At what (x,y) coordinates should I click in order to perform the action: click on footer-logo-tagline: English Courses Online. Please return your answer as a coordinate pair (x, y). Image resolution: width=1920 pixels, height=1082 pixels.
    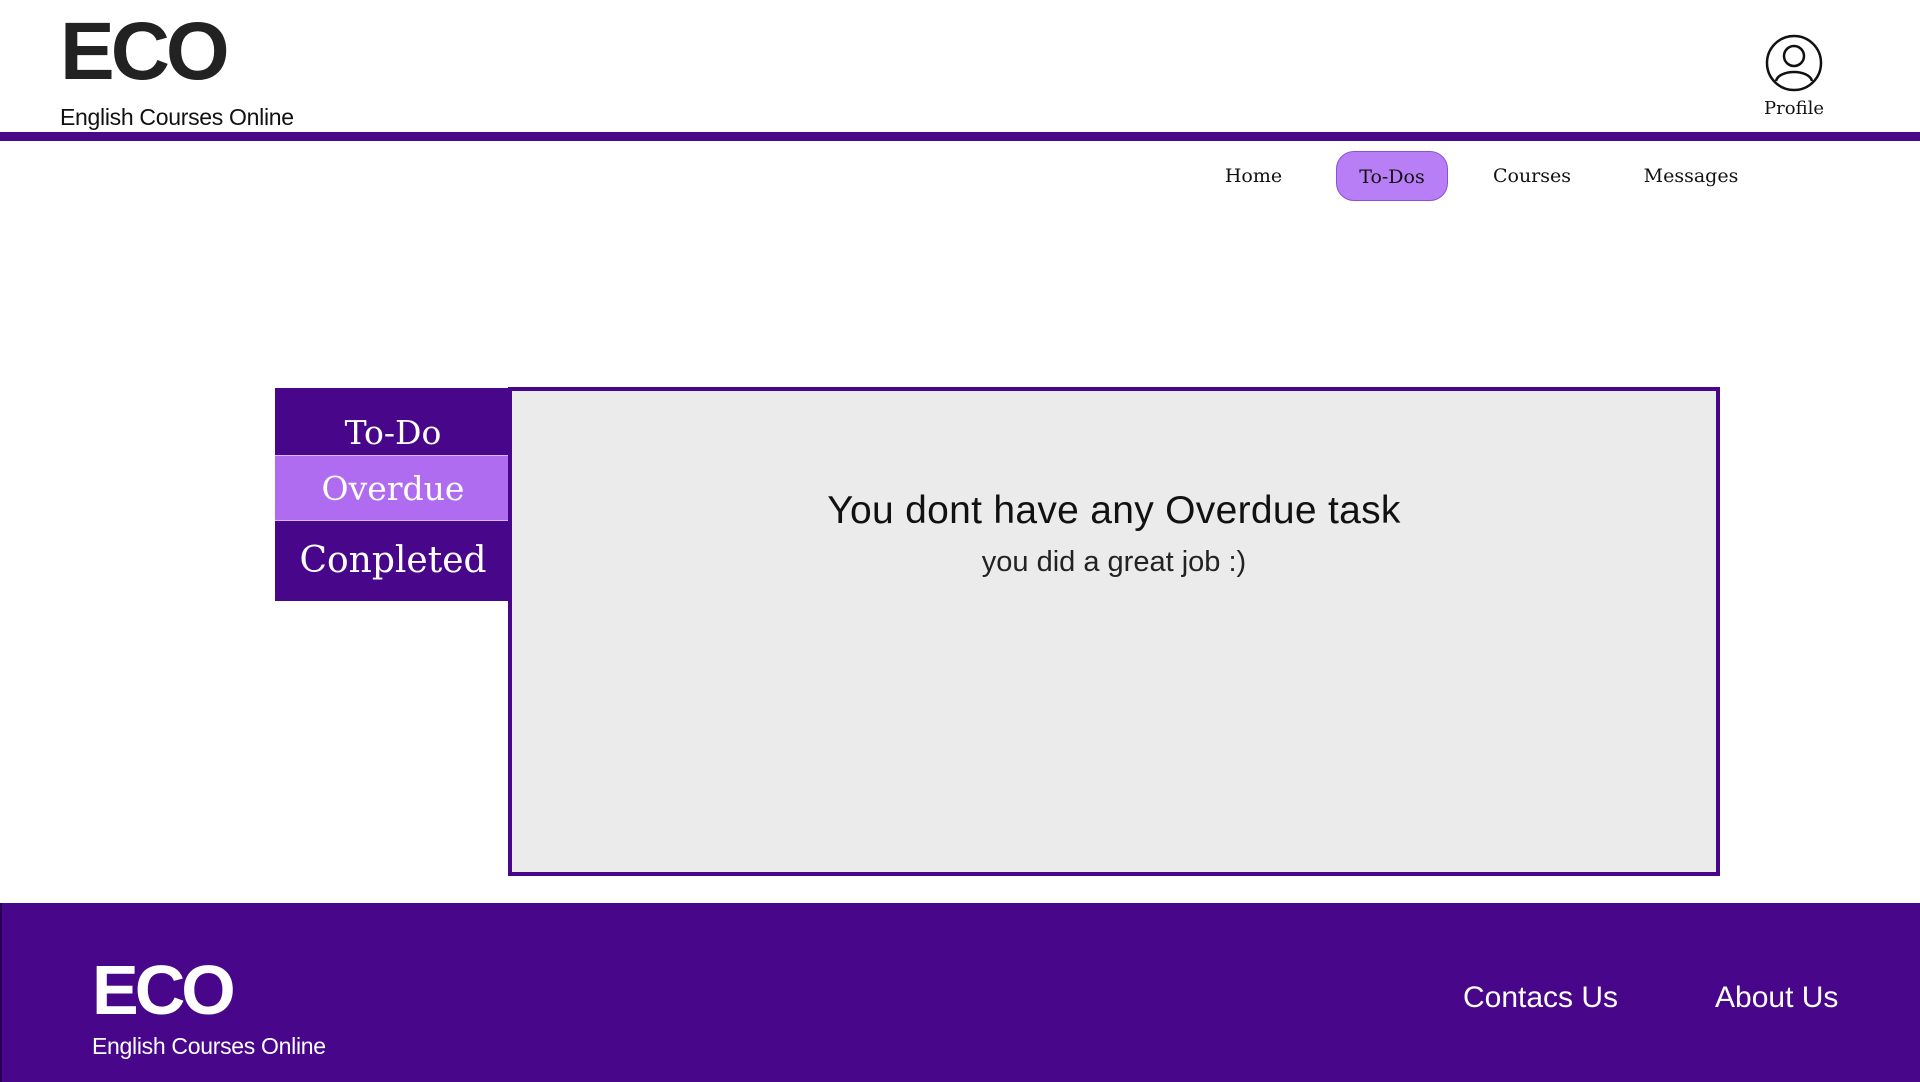
    Looking at the image, I should click on (209, 1046).